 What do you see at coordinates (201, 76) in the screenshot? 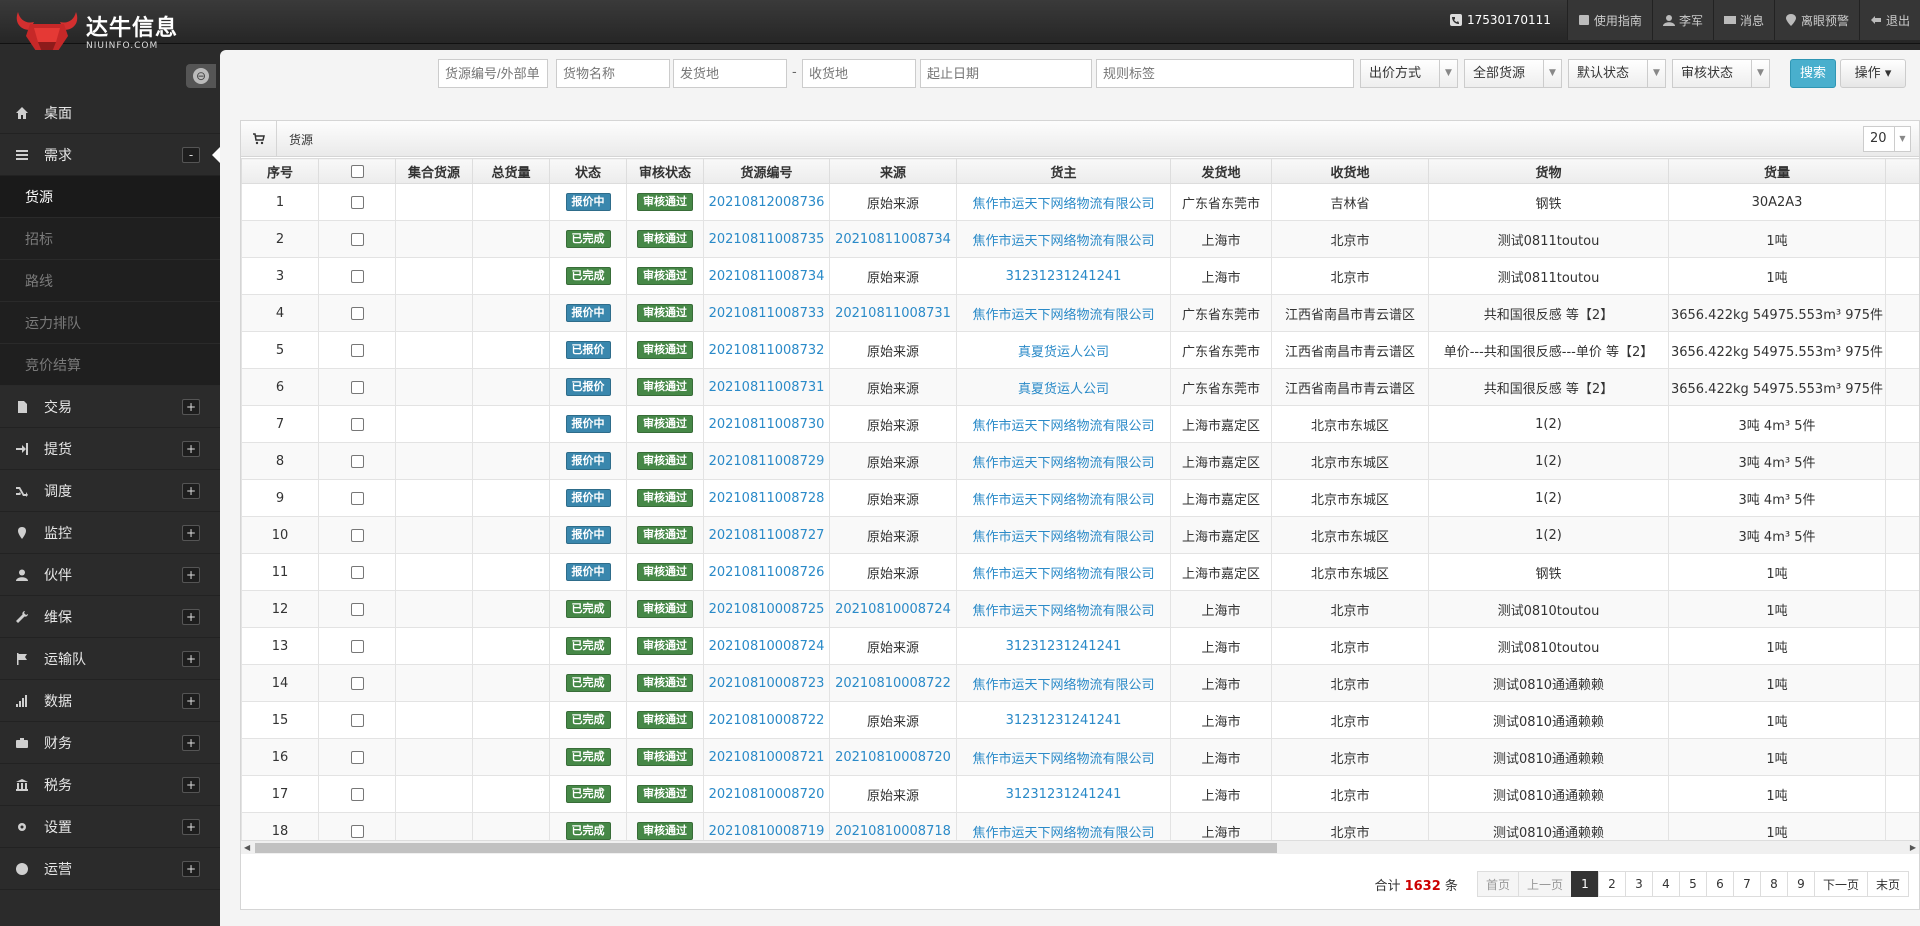
I see `sidebar-collapse-button: ⊖` at bounding box center [201, 76].